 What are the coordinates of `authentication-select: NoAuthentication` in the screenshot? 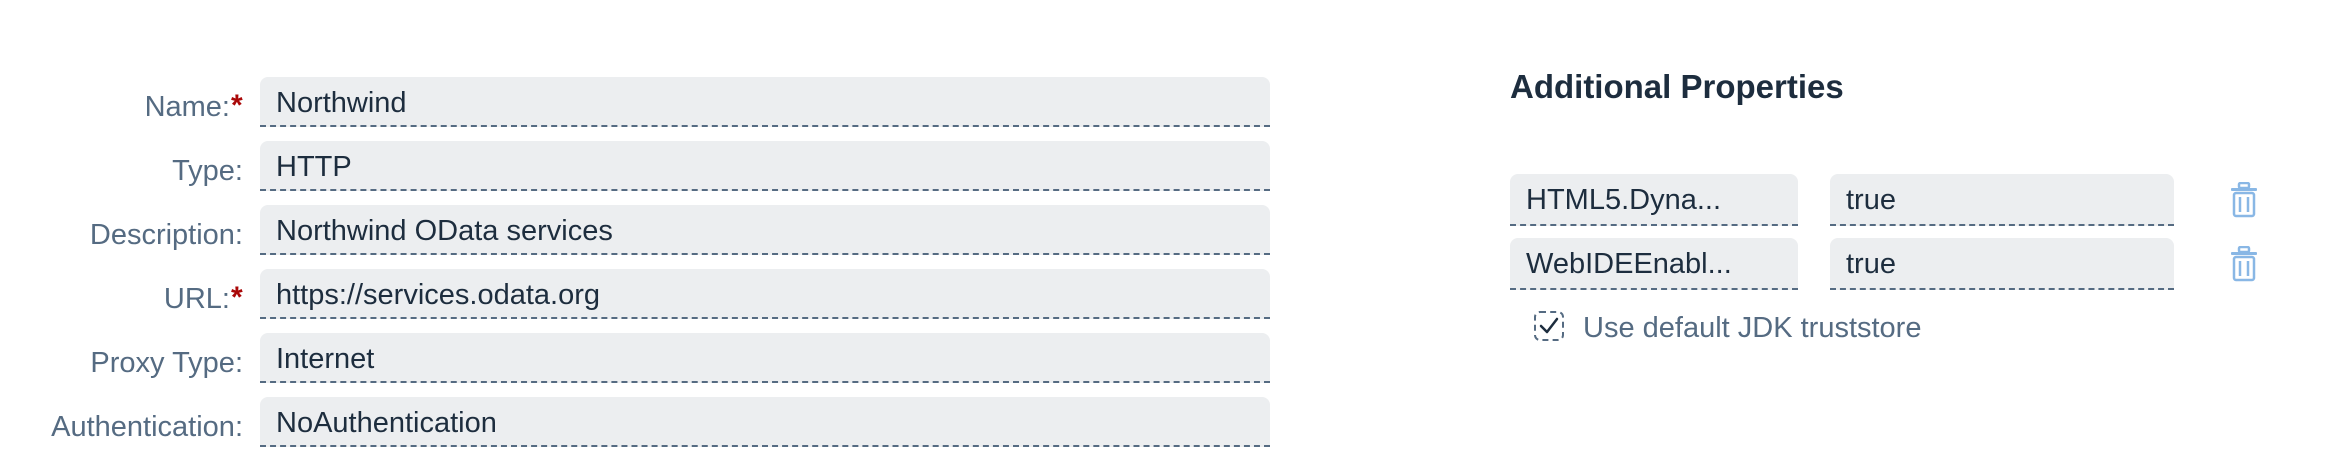 It's located at (765, 422).